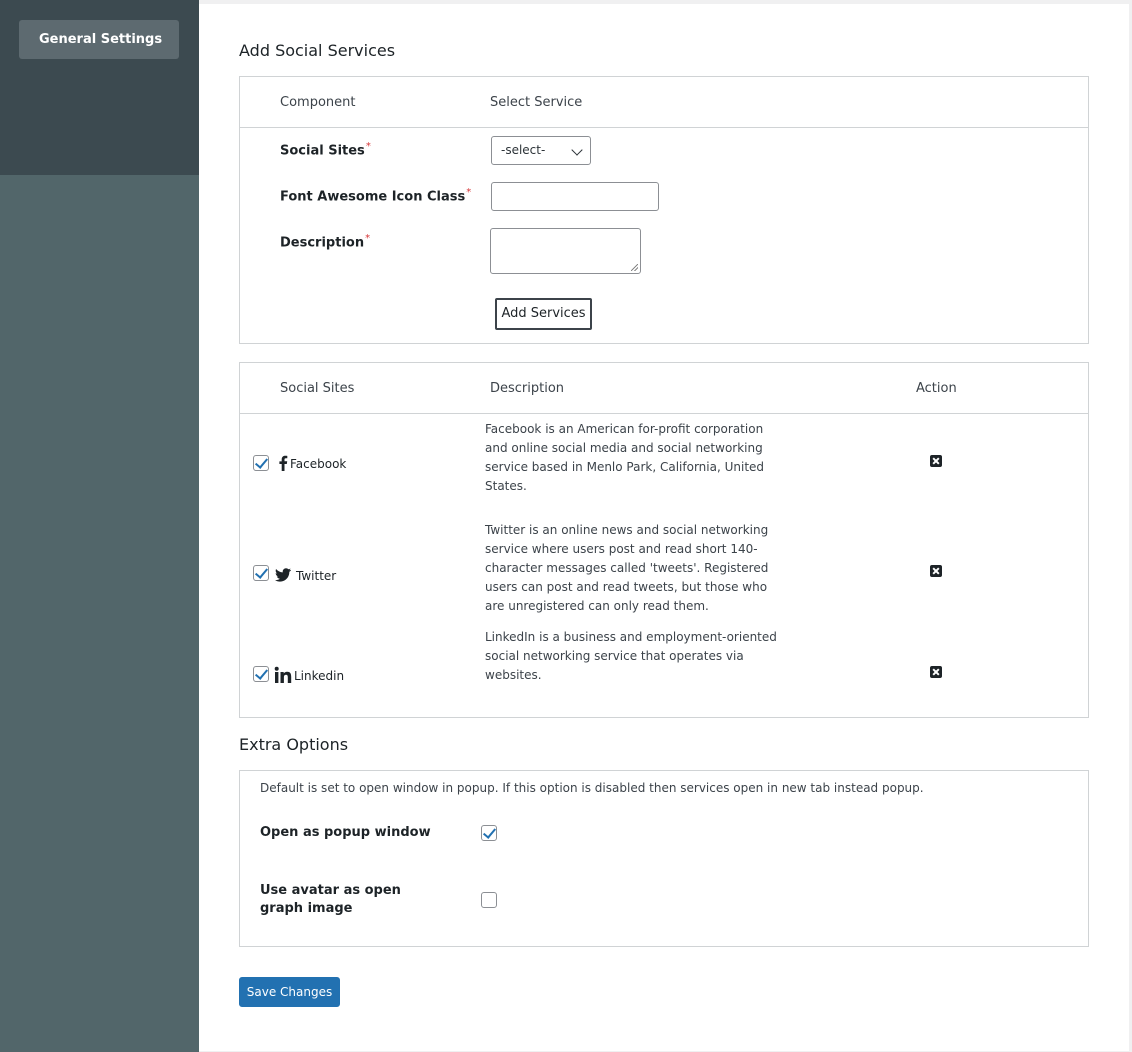 This screenshot has width=1132, height=1052. What do you see at coordinates (664, 388) in the screenshot?
I see `services-table-header: Social Sites Description Action` at bounding box center [664, 388].